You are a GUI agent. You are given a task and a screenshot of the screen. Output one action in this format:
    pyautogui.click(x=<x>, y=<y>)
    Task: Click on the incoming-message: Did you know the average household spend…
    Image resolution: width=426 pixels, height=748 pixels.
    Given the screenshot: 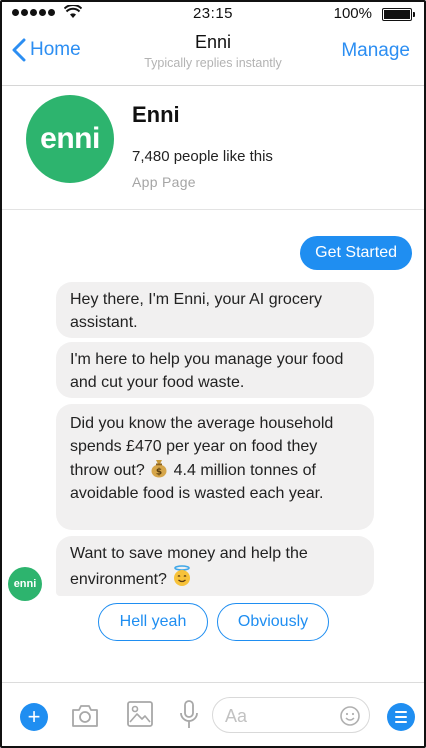 What is the action you would take?
    pyautogui.click(x=215, y=467)
    